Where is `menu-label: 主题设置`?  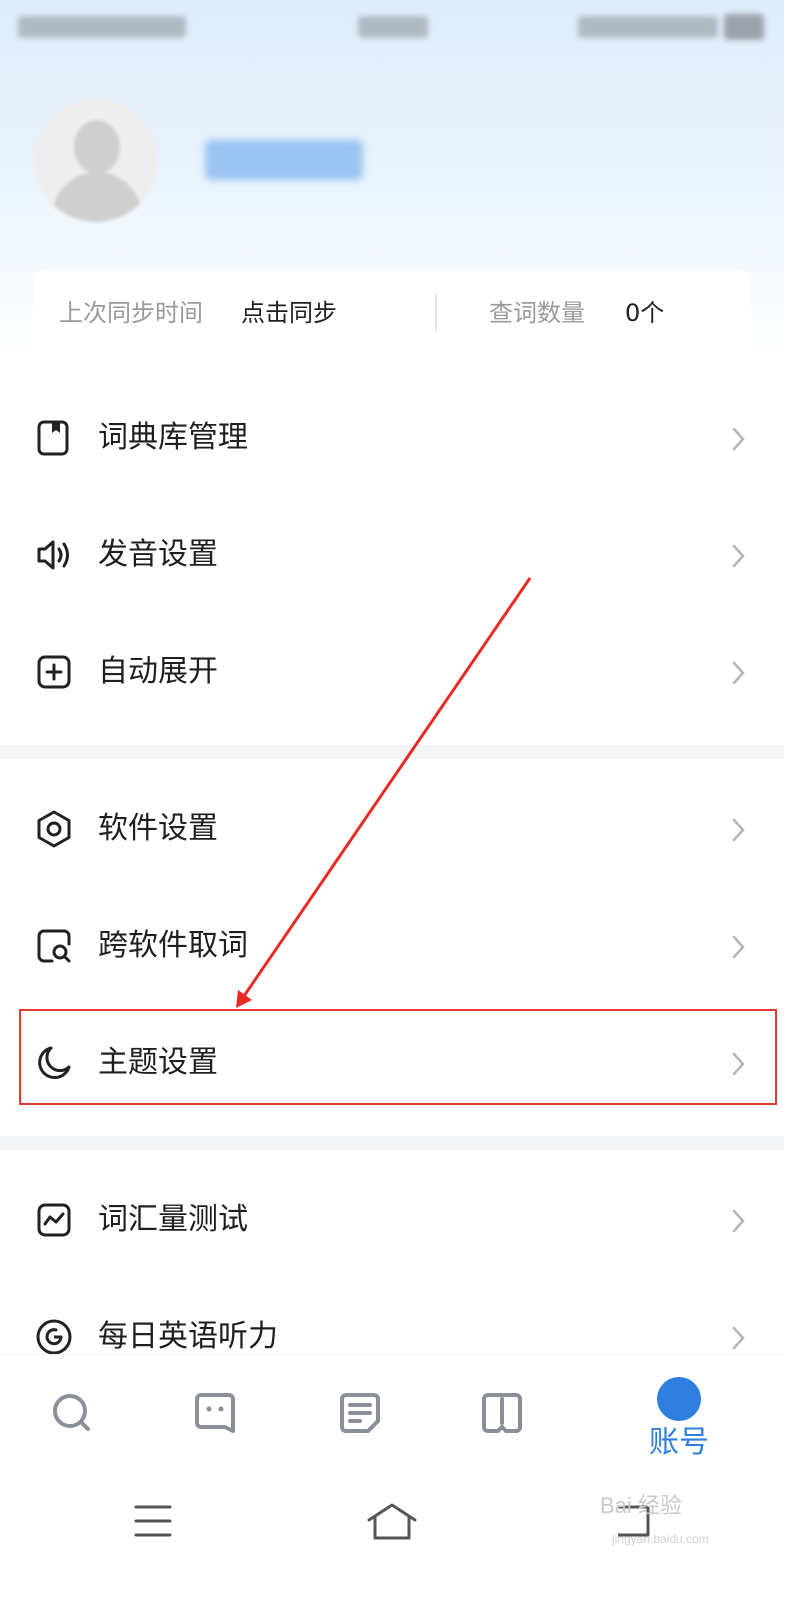 menu-label: 主题设置 is located at coordinates (158, 1062).